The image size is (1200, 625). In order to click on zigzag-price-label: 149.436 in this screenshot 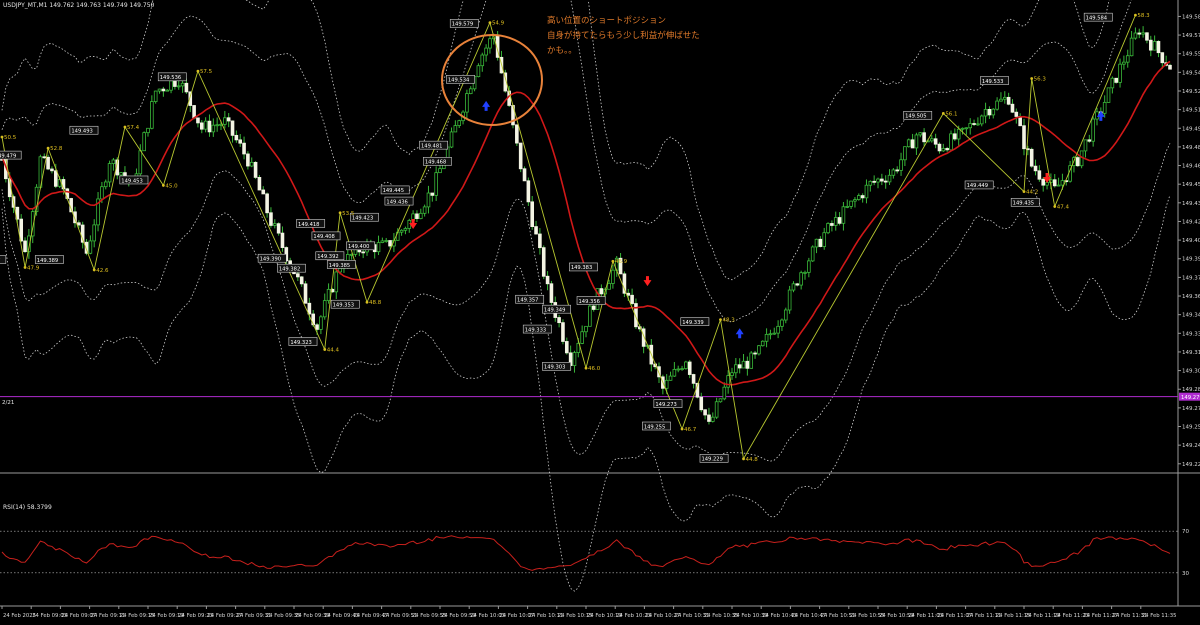, I will do `click(399, 200)`.